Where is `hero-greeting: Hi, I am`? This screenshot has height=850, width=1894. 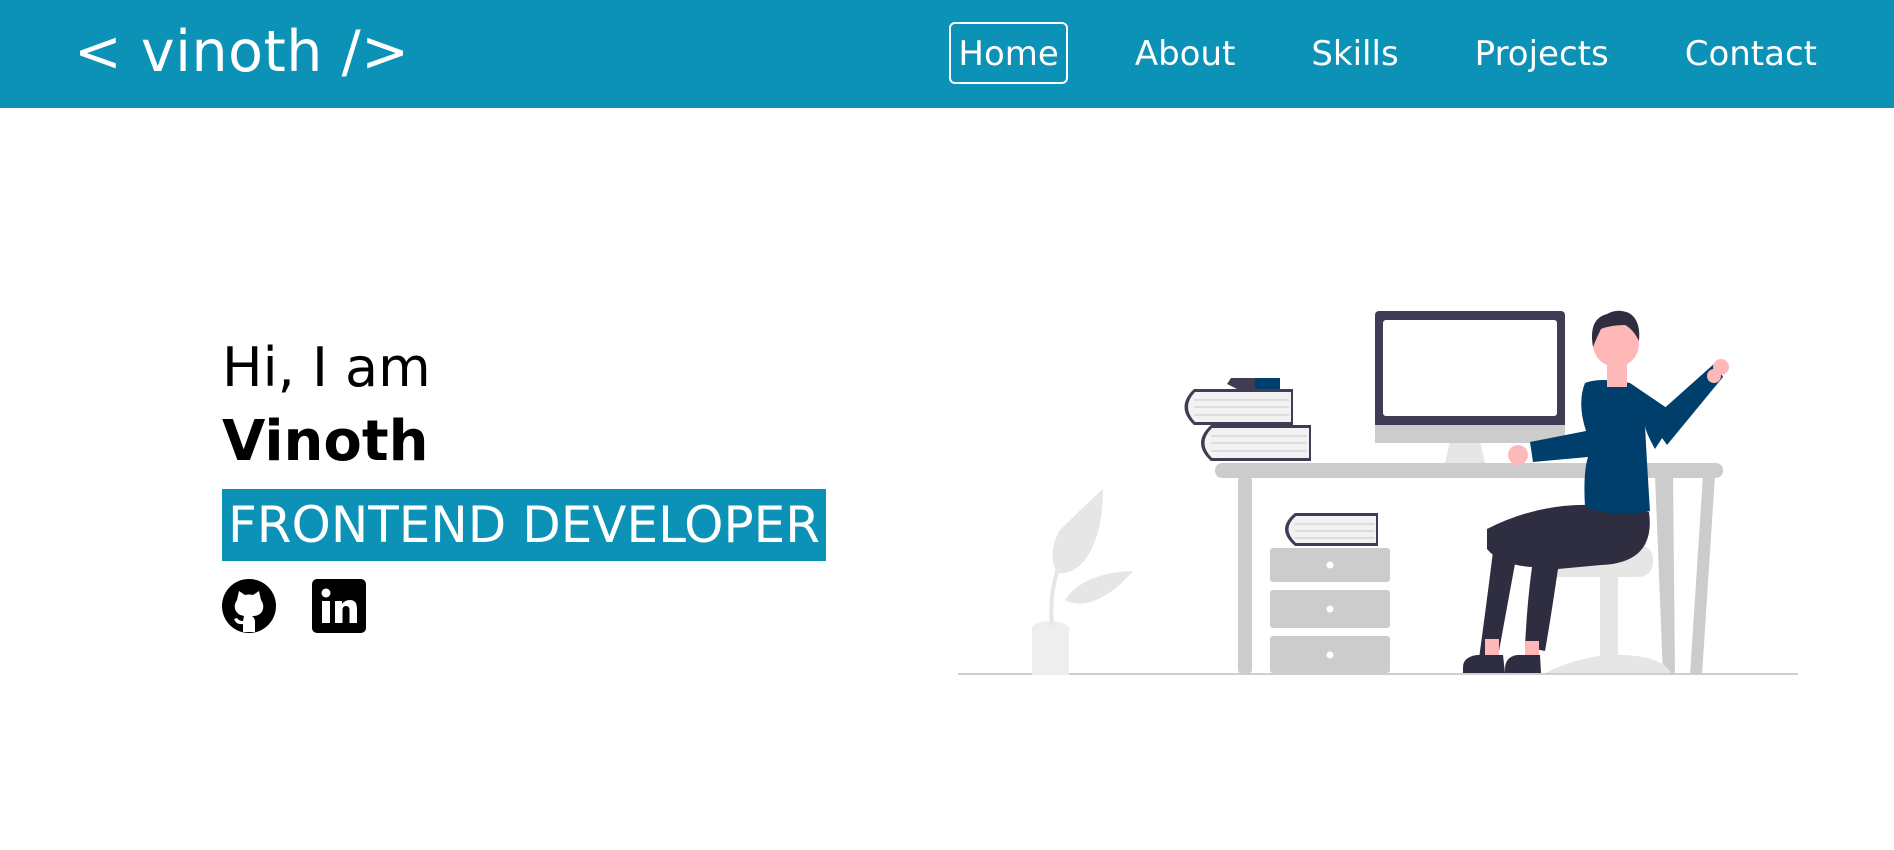
hero-greeting: Hi, I am is located at coordinates (326, 367).